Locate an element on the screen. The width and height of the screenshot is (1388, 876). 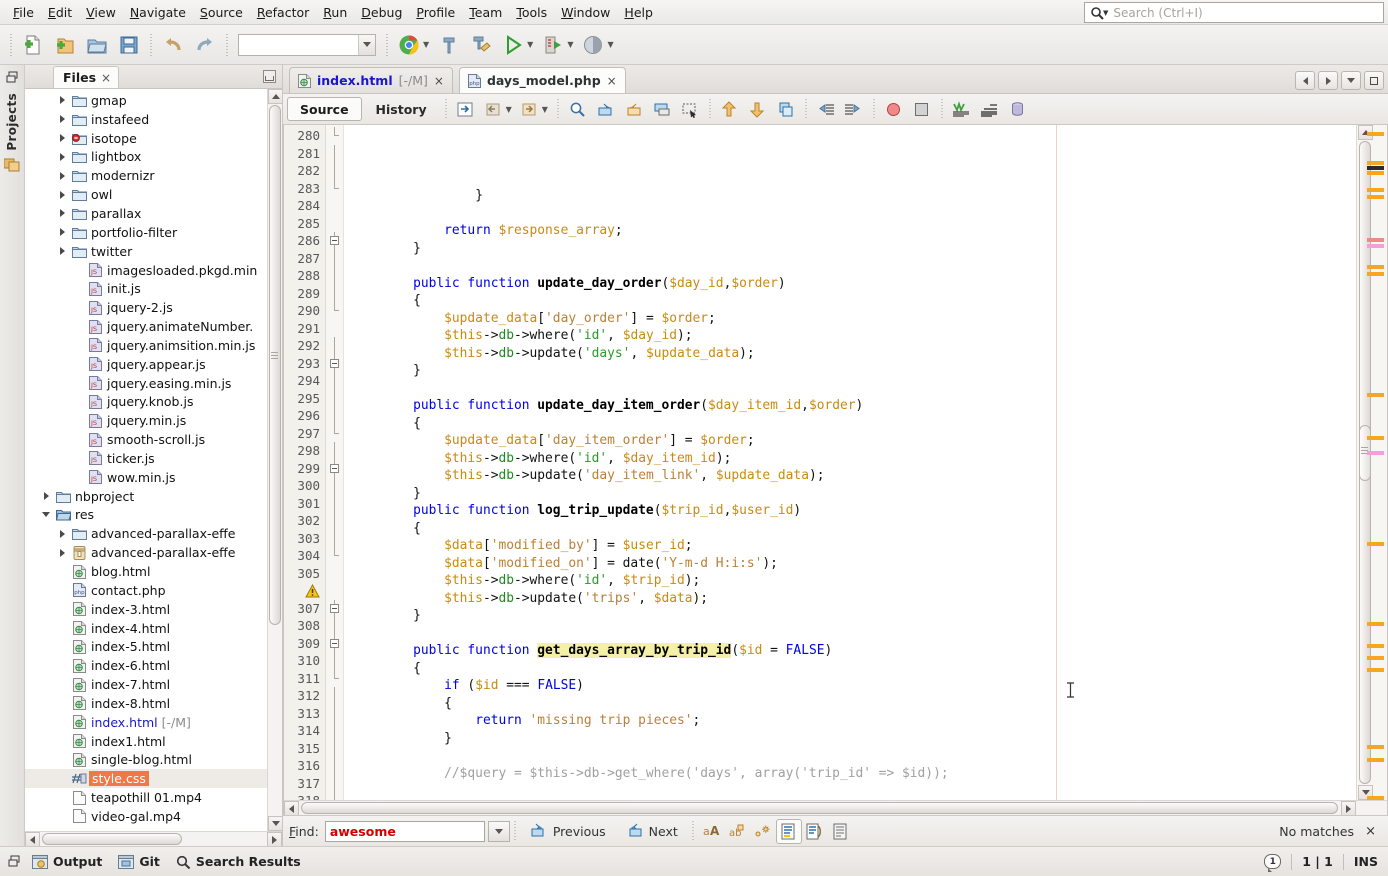
tree-item: blog.html is located at coordinates (146, 571).